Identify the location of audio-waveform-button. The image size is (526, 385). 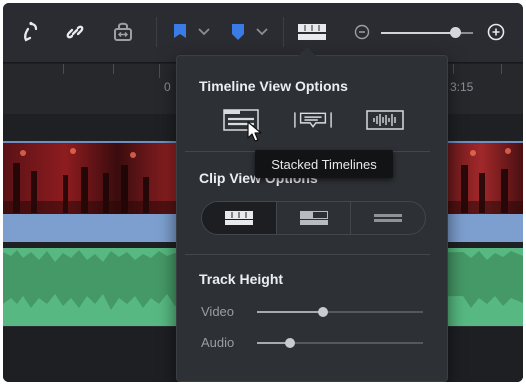
(385, 120).